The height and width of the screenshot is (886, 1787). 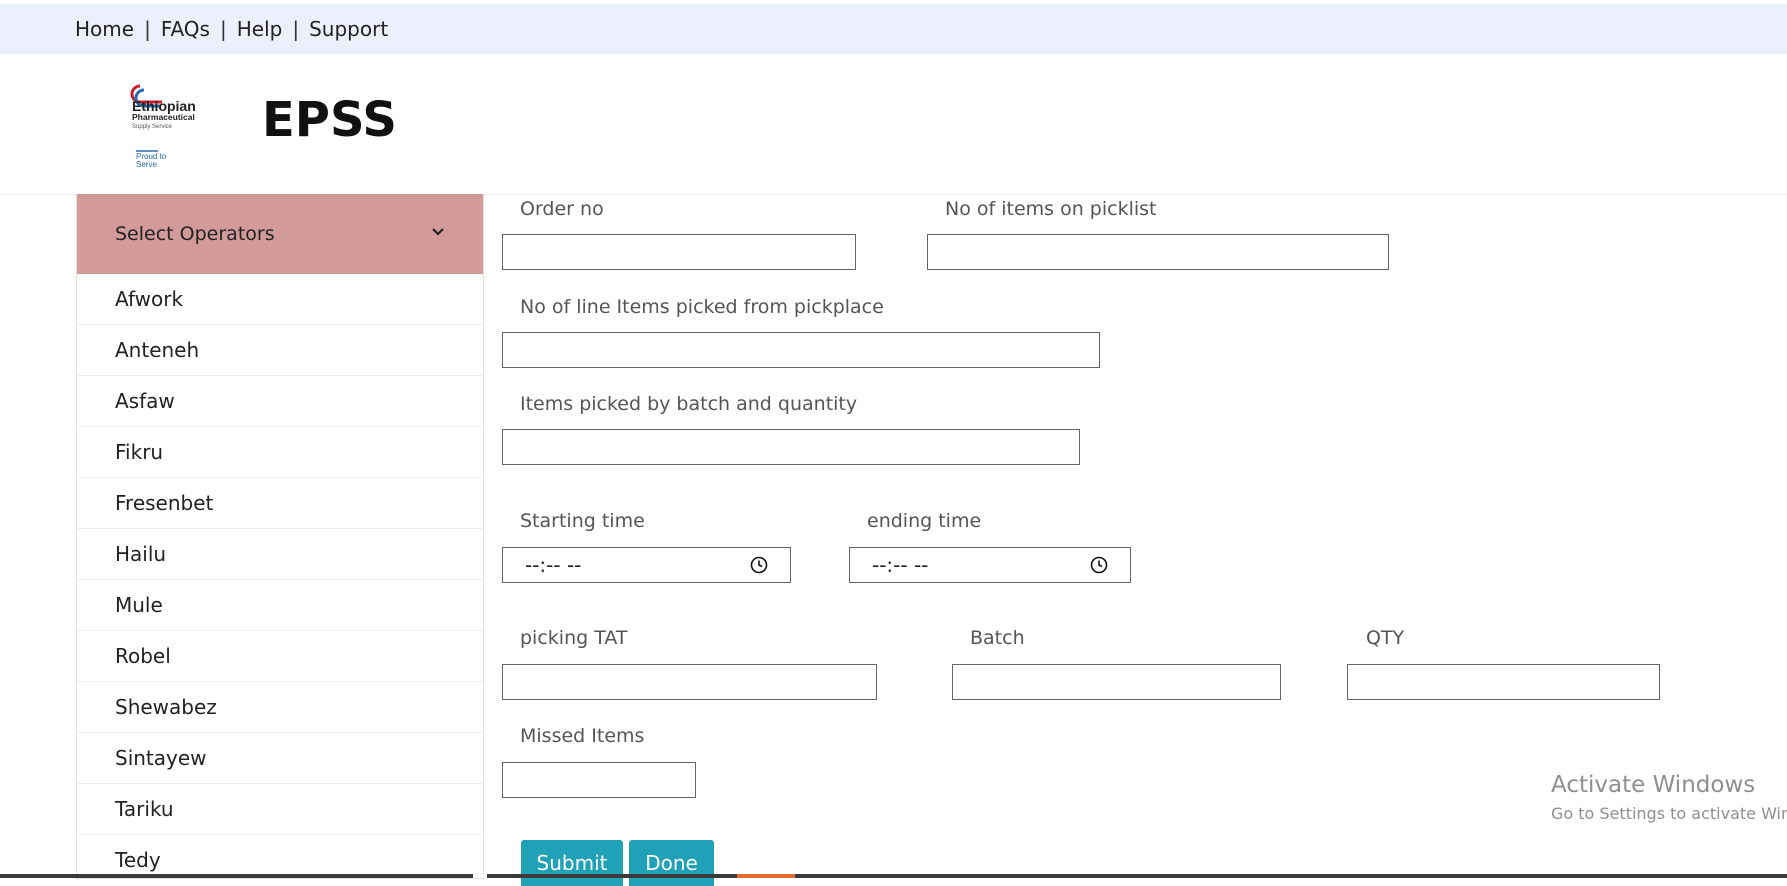 What do you see at coordinates (801, 350) in the screenshot?
I see `line-items-picked-input` at bounding box center [801, 350].